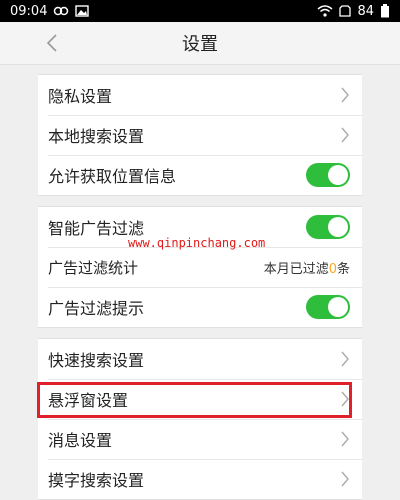 This screenshot has height=500, width=400. I want to click on chevron-left-icon, so click(51, 43).